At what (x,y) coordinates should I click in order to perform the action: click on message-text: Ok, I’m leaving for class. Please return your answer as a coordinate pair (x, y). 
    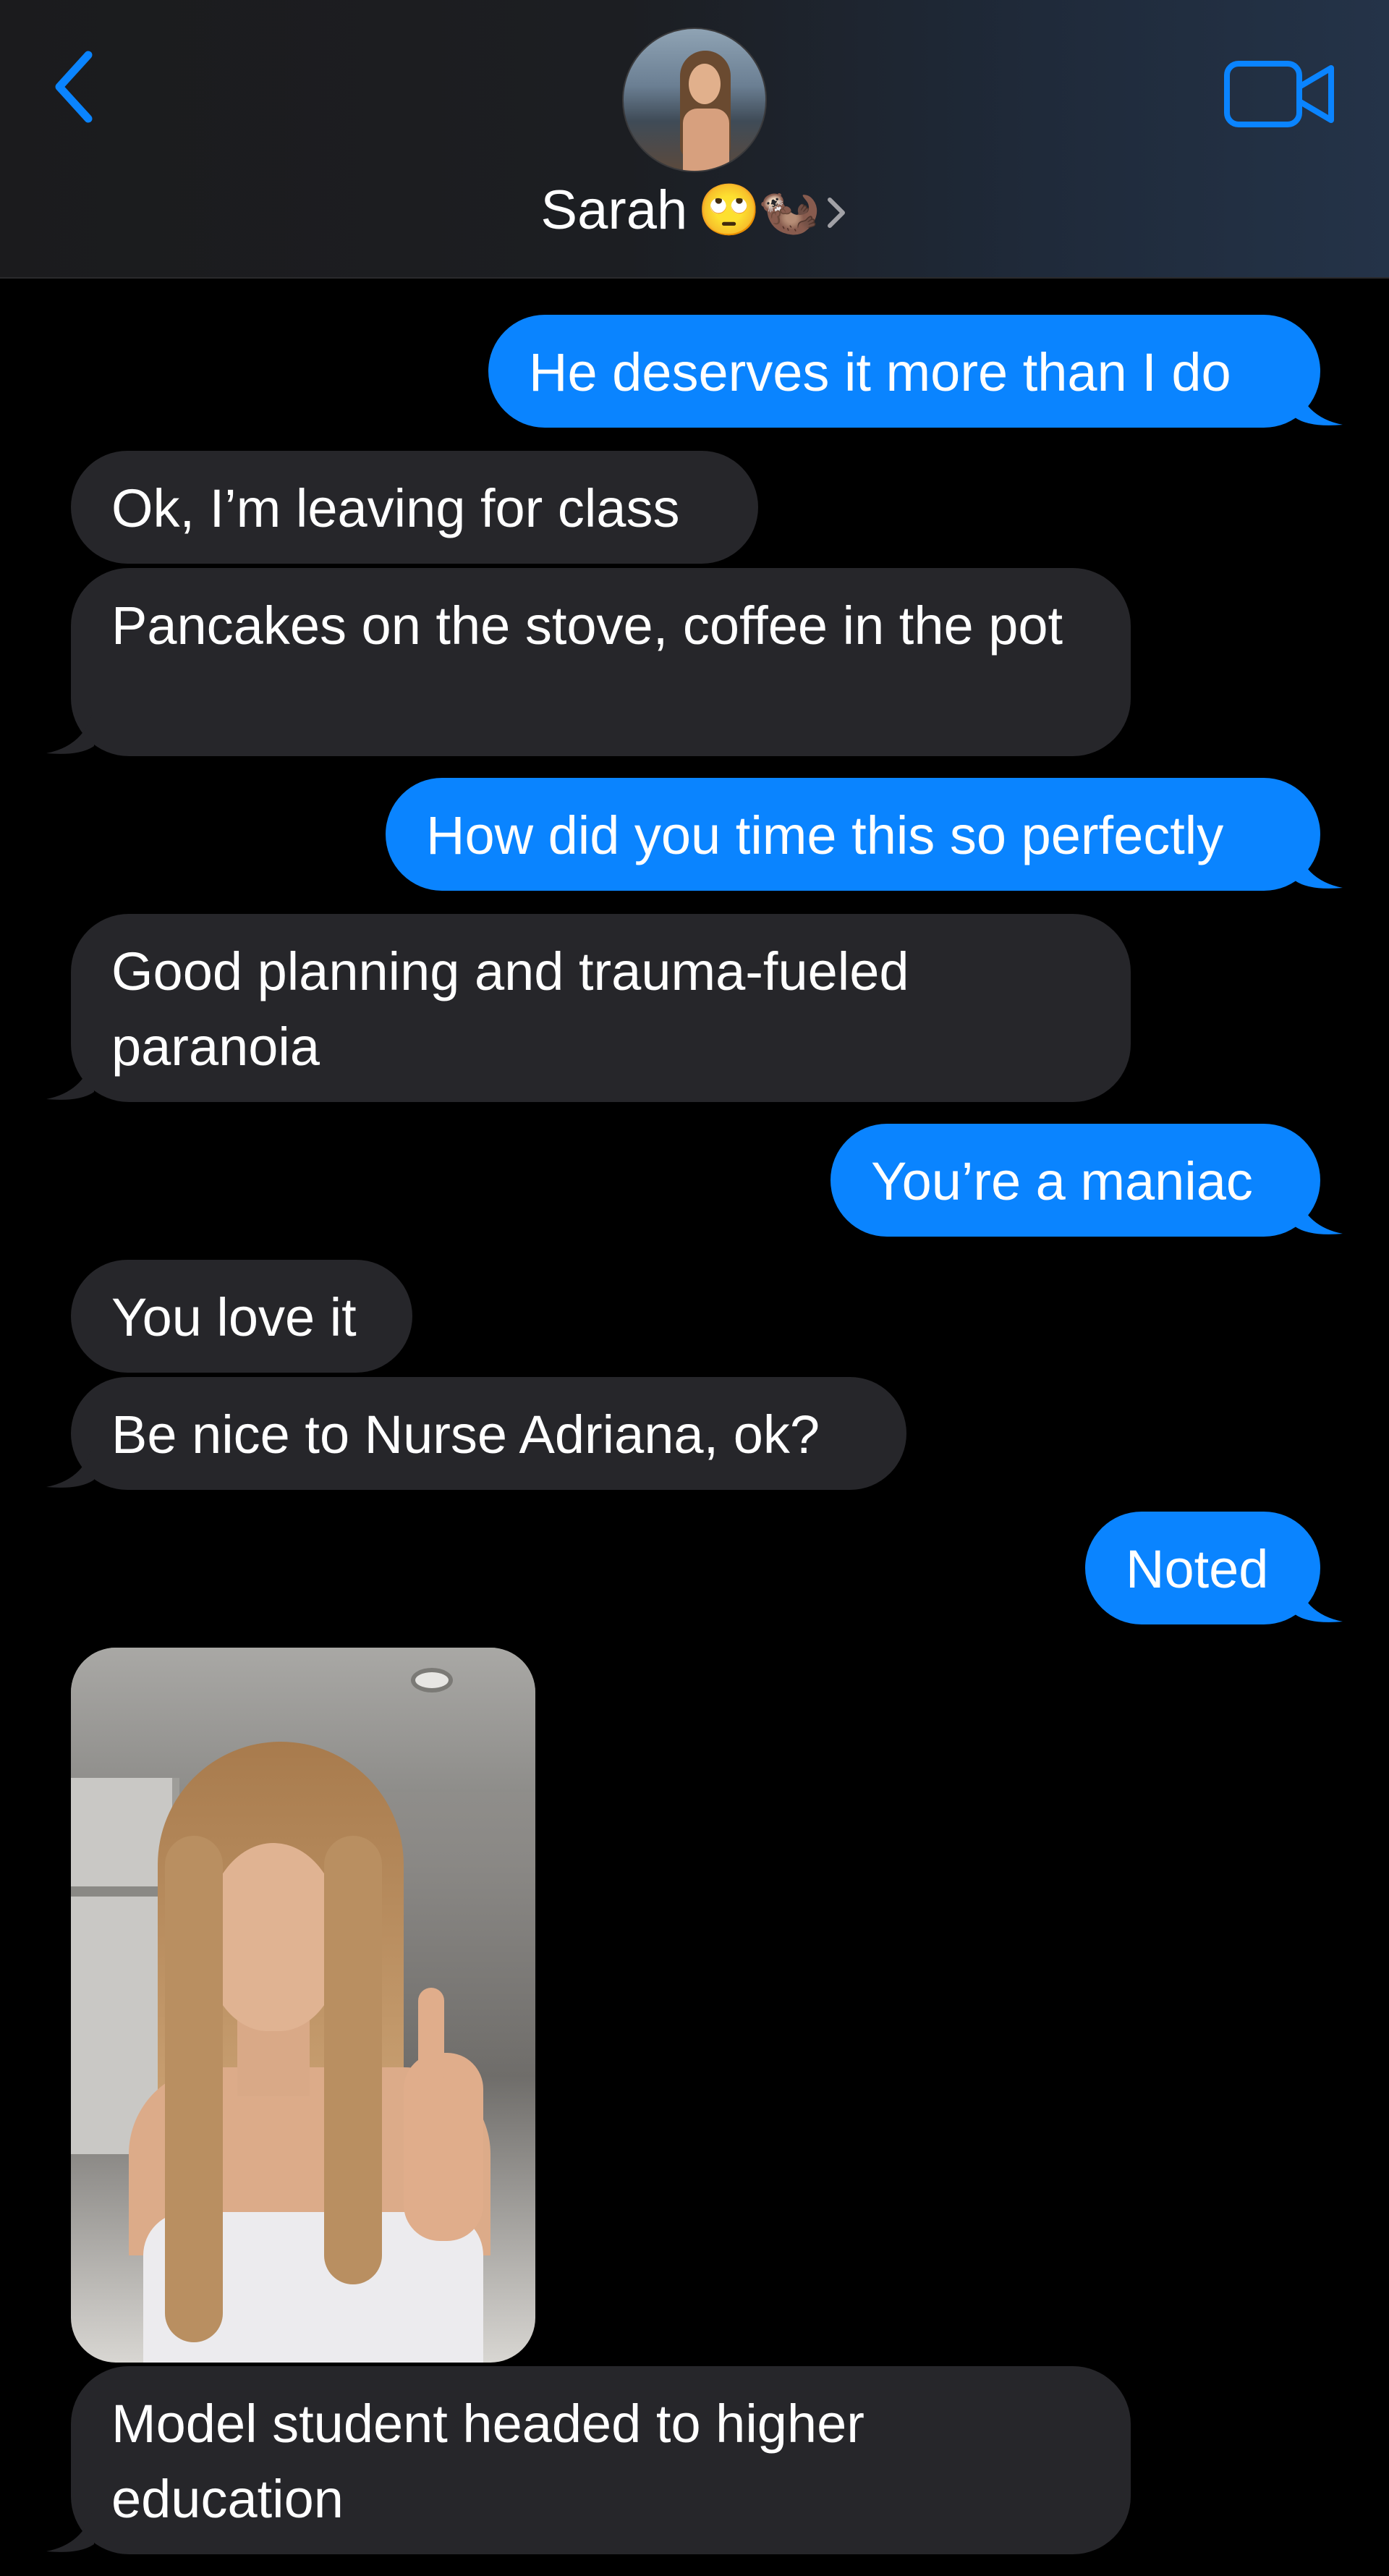
    Looking at the image, I should click on (395, 508).